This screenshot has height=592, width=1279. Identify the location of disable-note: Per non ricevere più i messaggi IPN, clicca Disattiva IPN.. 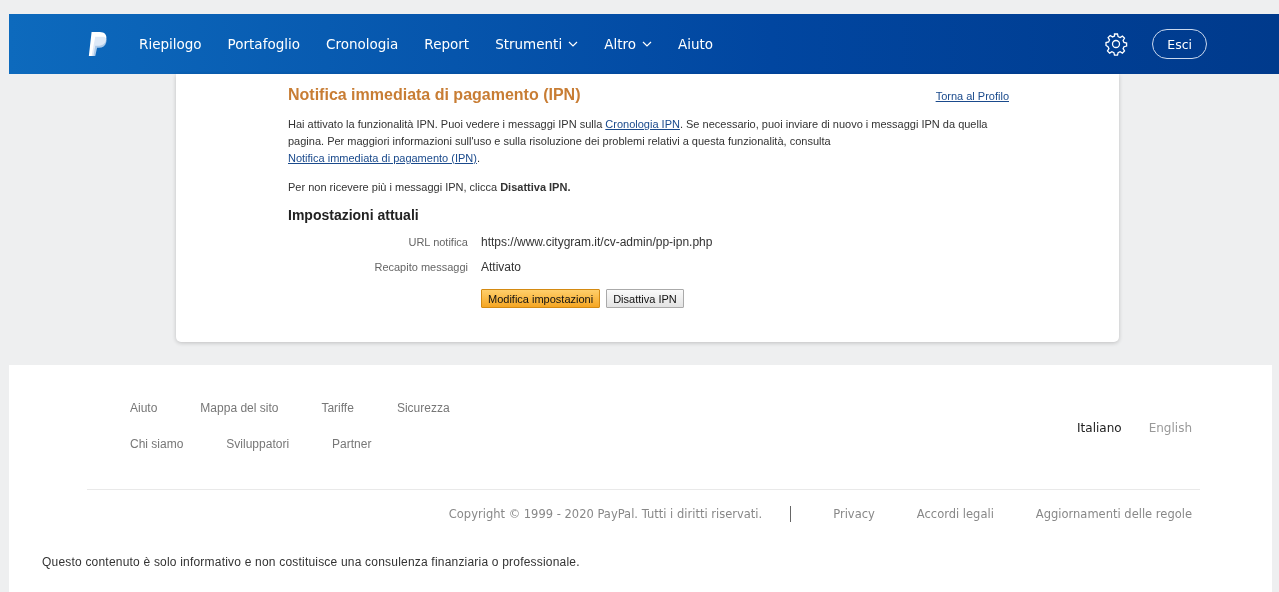
(430, 187).